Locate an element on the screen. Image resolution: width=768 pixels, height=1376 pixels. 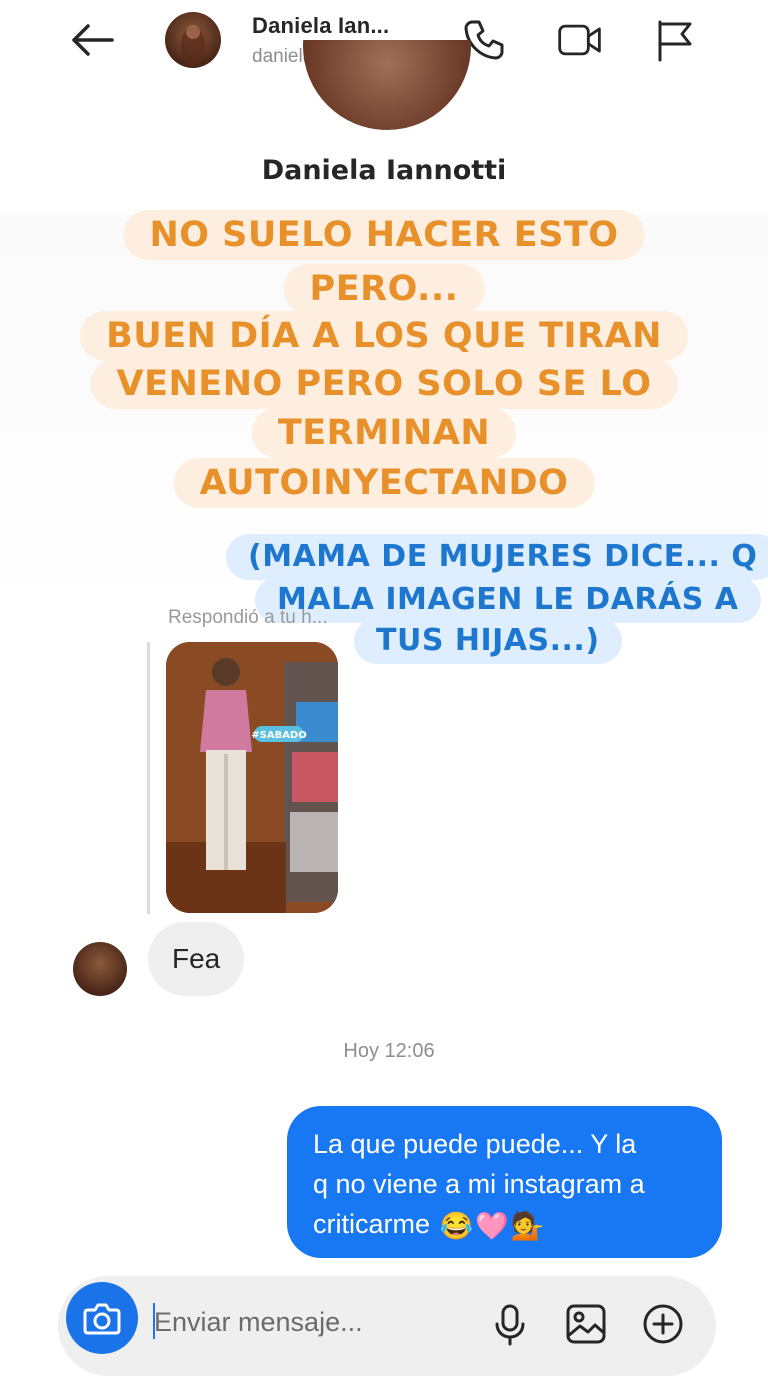
thumbnail-tag: #SABADO is located at coordinates (278, 735).